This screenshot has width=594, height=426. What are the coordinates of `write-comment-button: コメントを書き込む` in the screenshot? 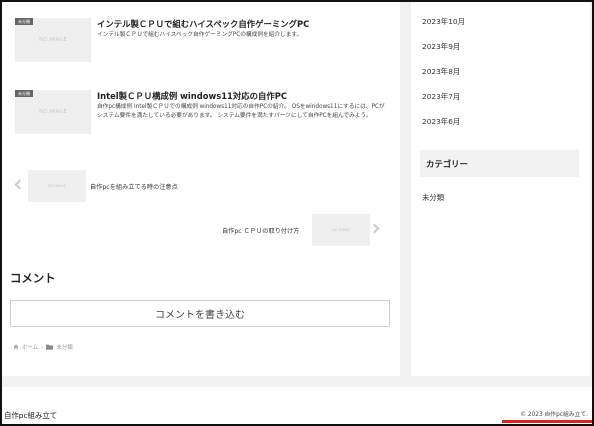 It's located at (200, 313).